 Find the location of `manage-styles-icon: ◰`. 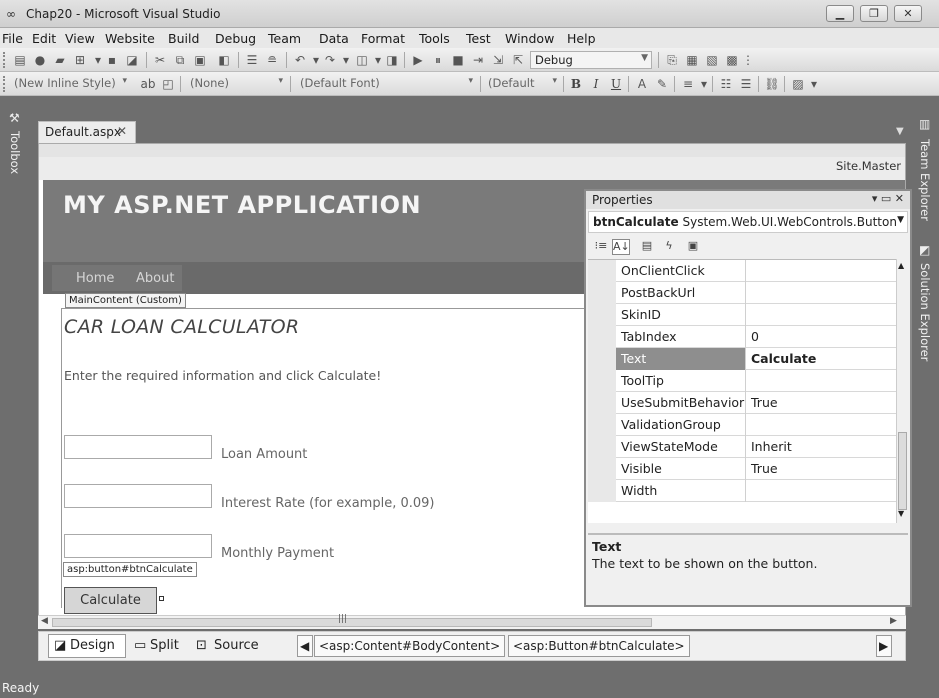

manage-styles-icon: ◰ is located at coordinates (168, 84).